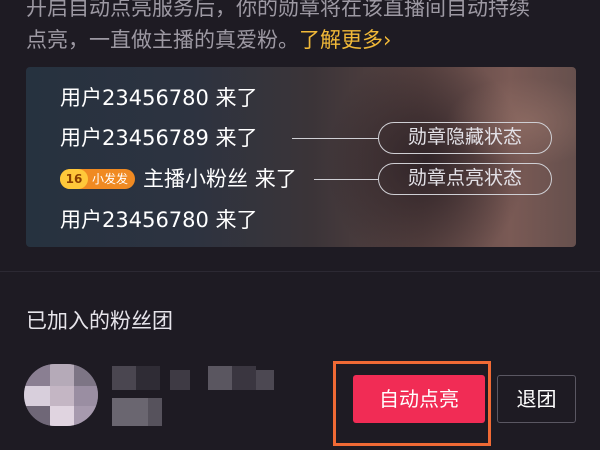  Describe the element at coordinates (536, 399) in the screenshot. I see `quit-fan-club-button: 退团` at that location.